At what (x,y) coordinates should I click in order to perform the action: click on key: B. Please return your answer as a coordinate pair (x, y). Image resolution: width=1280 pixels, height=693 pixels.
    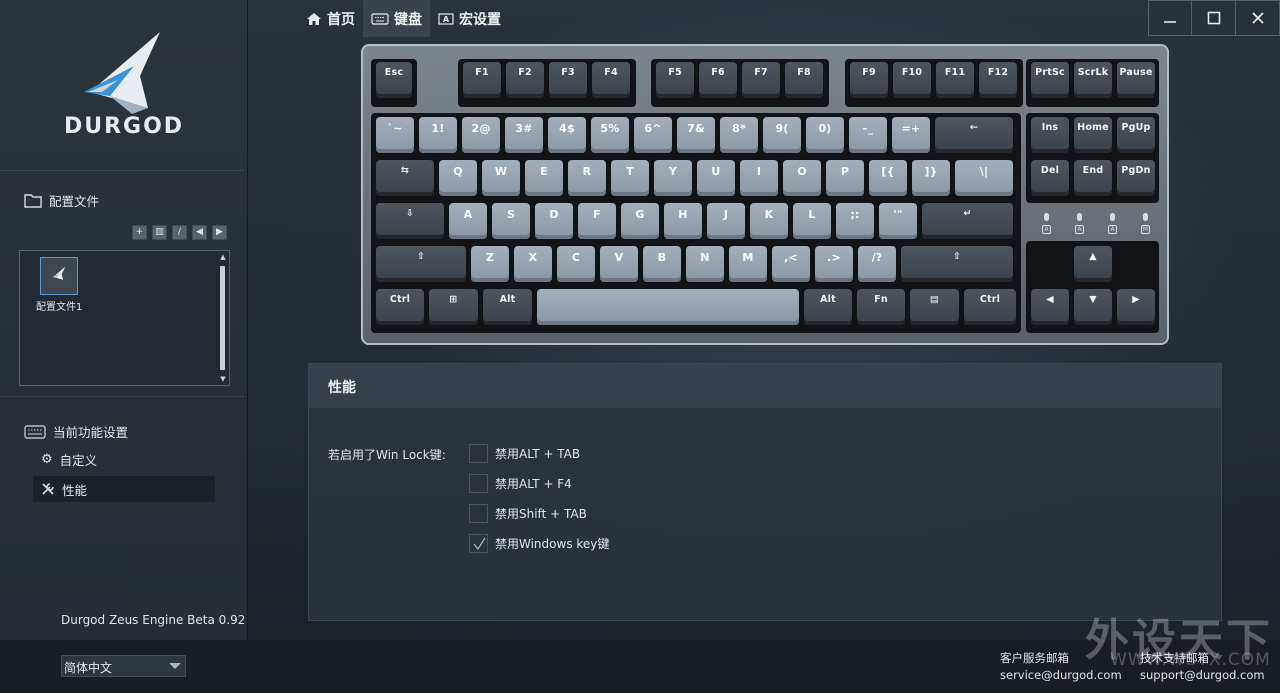
    Looking at the image, I should click on (662, 264).